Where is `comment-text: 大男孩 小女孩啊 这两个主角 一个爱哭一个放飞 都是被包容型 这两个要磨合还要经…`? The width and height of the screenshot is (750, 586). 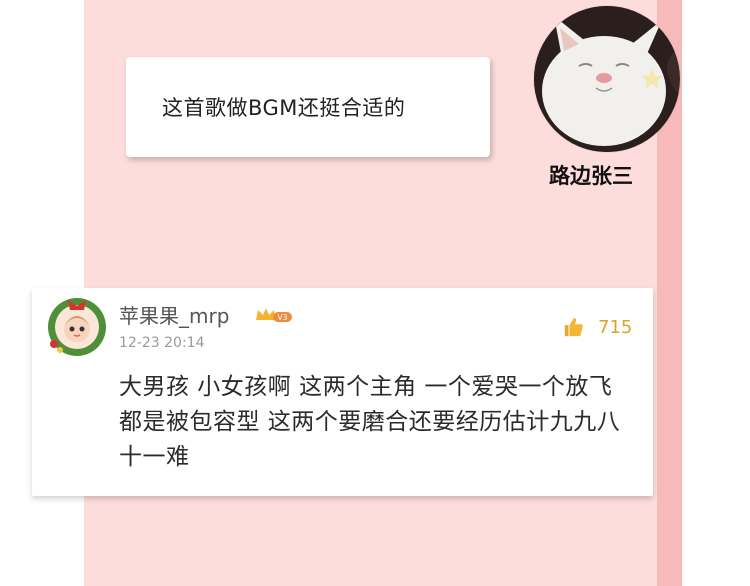
comment-text: 大男孩 小女孩啊 这两个主角 一个爱哭一个放飞 都是被包容型 这两个要磨合还要经… is located at coordinates (370, 422).